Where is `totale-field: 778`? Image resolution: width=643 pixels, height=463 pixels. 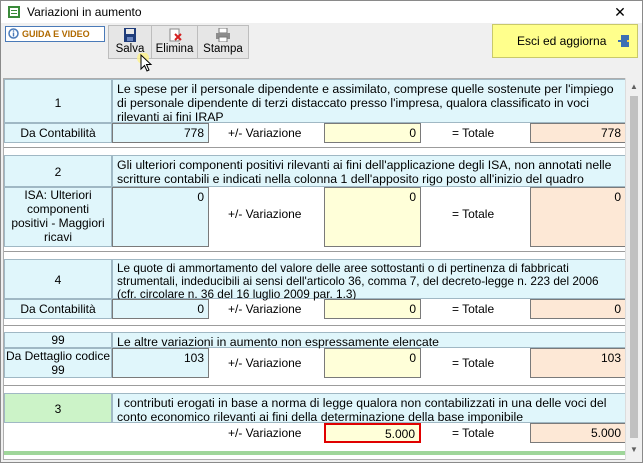 totale-field: 778 is located at coordinates (578, 133).